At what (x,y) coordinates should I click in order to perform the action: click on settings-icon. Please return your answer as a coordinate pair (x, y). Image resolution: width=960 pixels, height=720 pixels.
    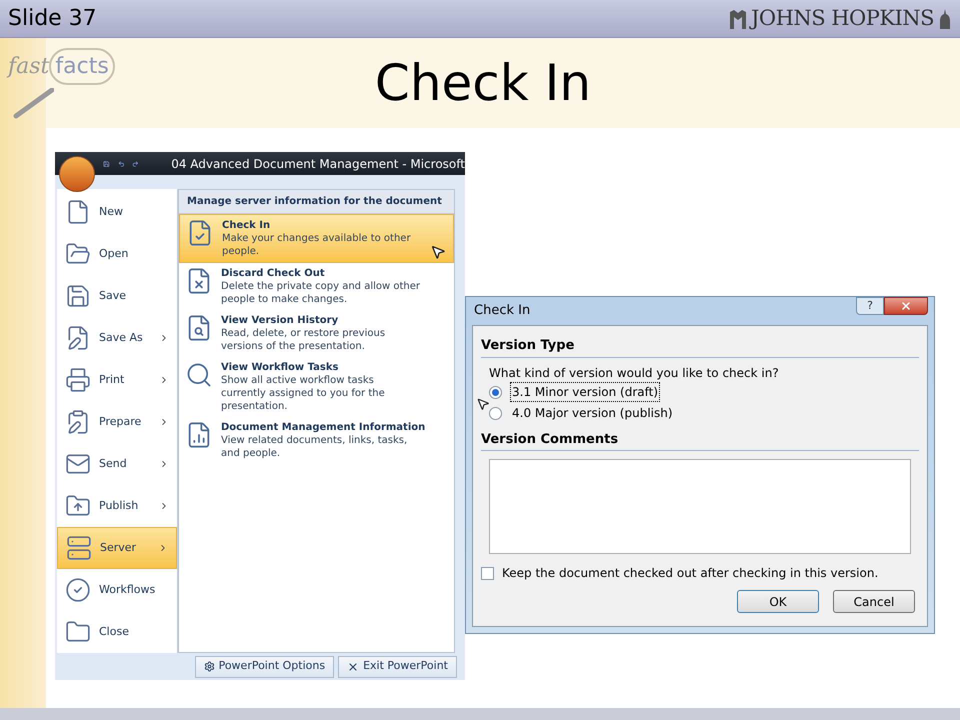
    Looking at the image, I should click on (209, 666).